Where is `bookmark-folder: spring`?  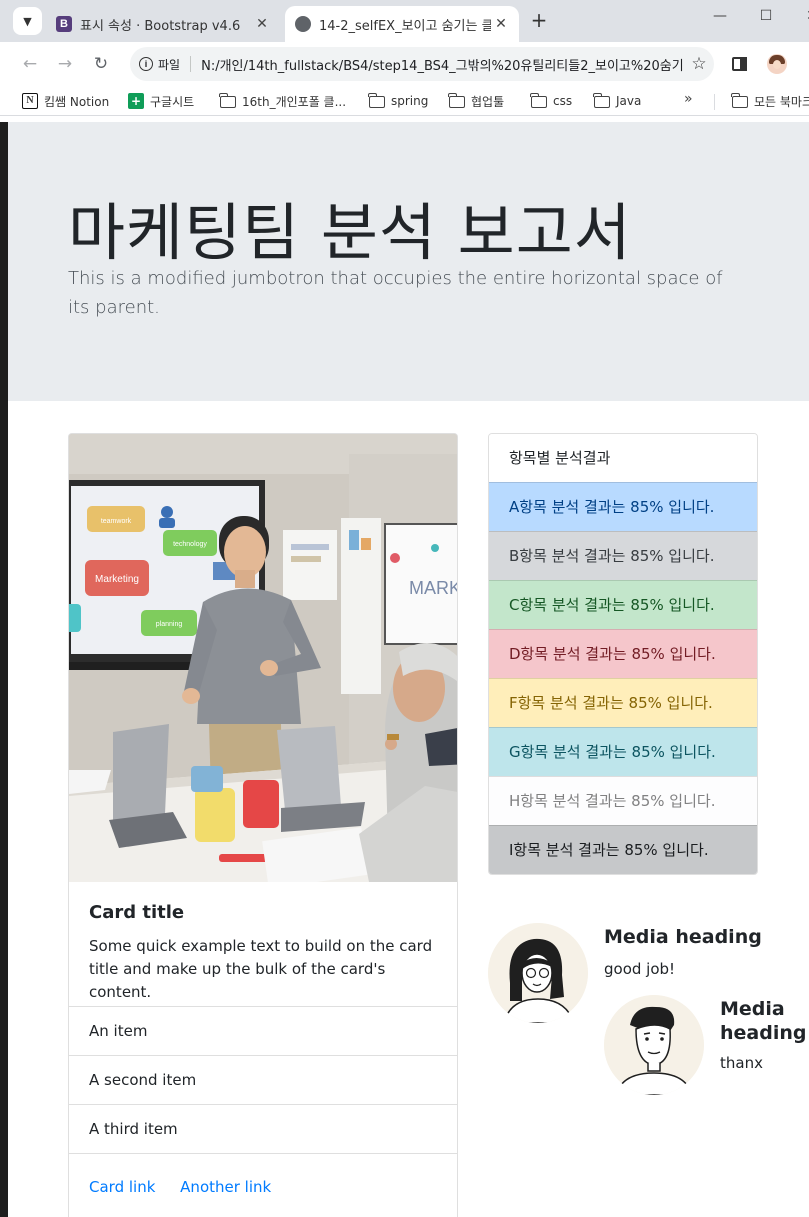 bookmark-folder: spring is located at coordinates (398, 101).